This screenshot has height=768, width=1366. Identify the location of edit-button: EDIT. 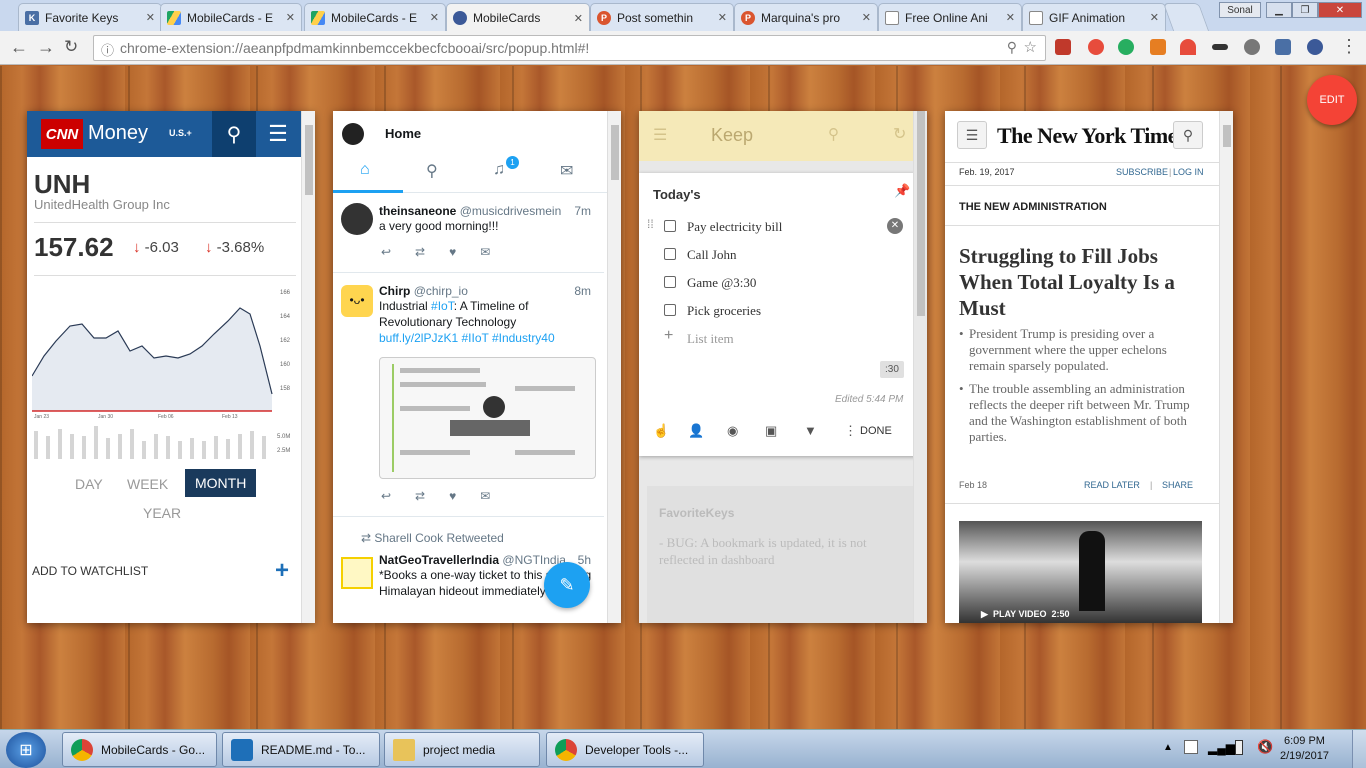
(1332, 100).